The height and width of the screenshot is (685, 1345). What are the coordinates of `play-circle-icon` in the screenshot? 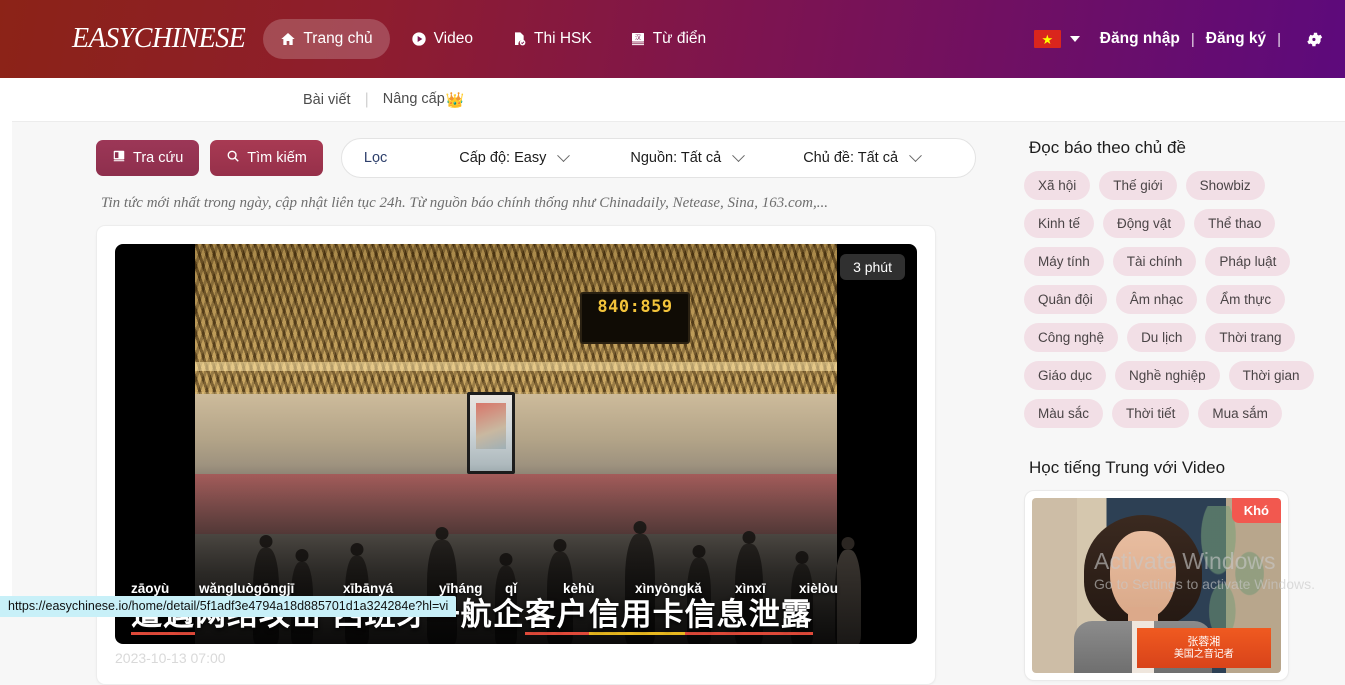 It's located at (419, 39).